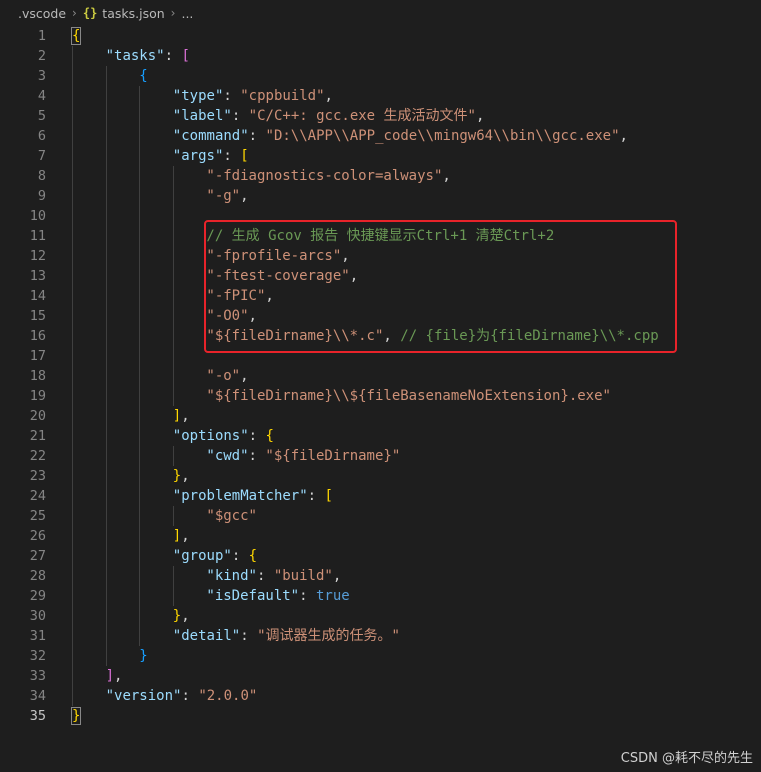 The image size is (761, 772). I want to click on code-line: 21 "options": {, so click(380, 436).